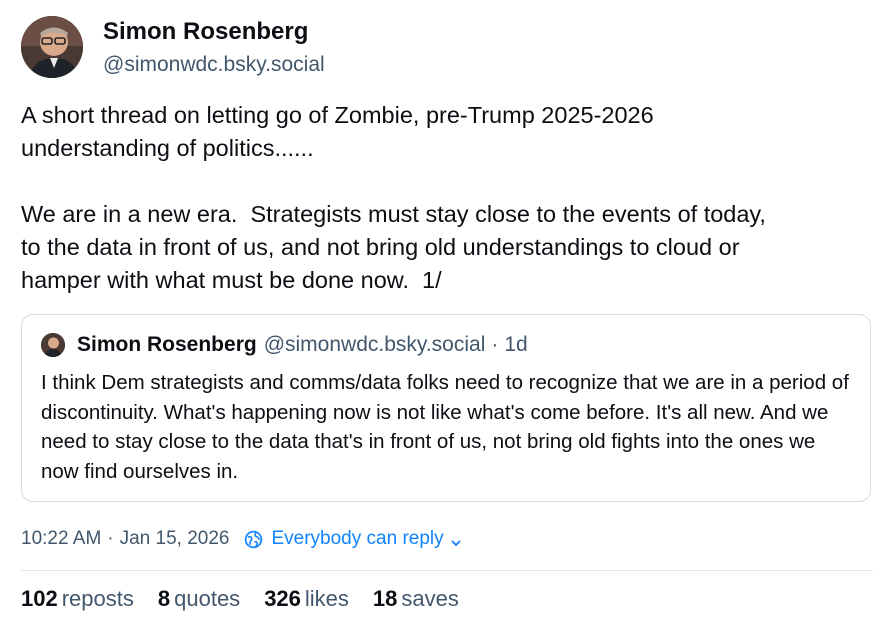 This screenshot has height=628, width=882. I want to click on likes-stat: 326 likes, so click(306, 599).